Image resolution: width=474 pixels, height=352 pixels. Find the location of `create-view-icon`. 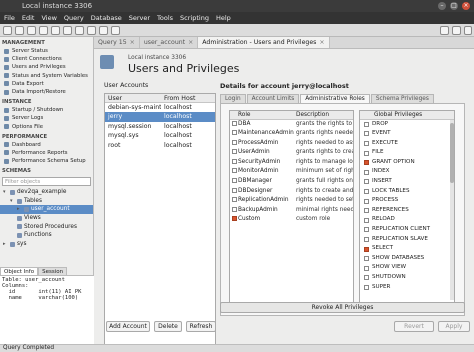

create-view-icon is located at coordinates (67, 30).